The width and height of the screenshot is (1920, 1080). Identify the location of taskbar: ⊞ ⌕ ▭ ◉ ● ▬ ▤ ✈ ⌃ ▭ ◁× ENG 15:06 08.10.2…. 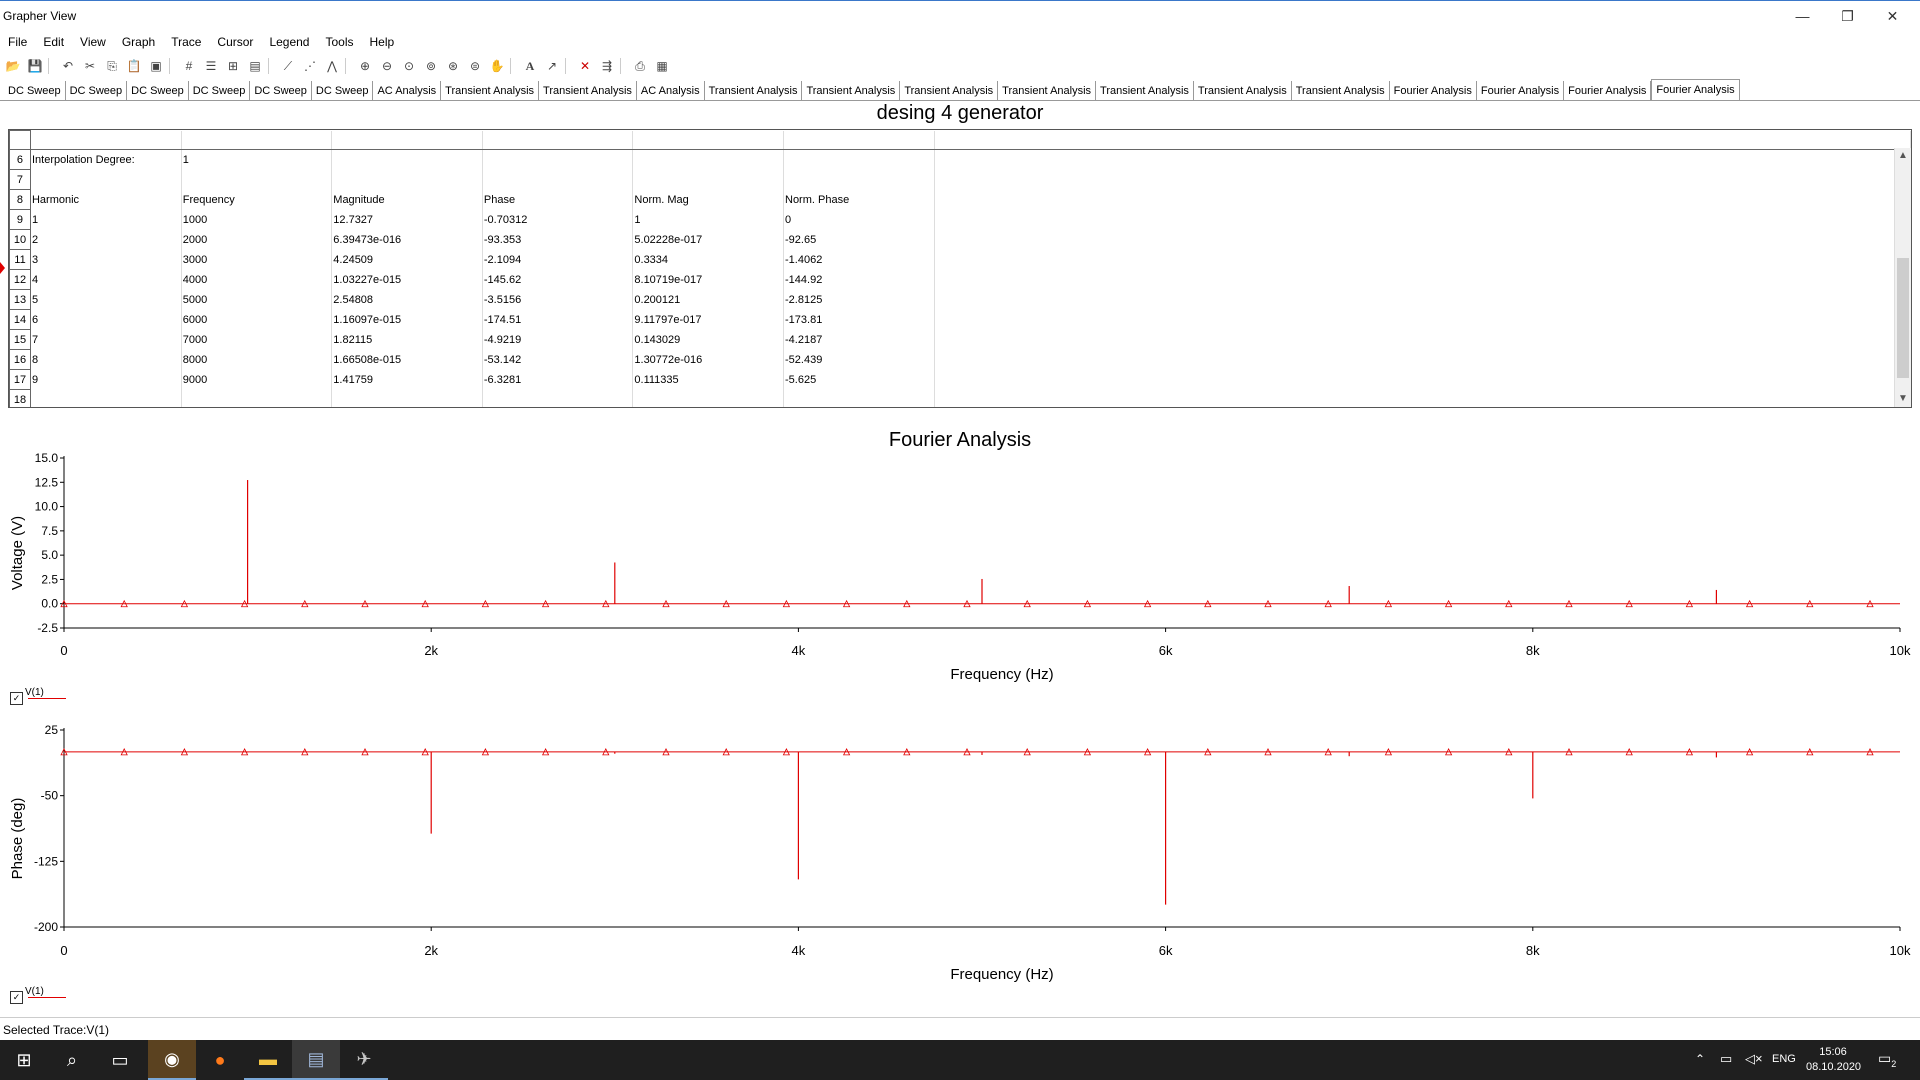
(960, 1060).